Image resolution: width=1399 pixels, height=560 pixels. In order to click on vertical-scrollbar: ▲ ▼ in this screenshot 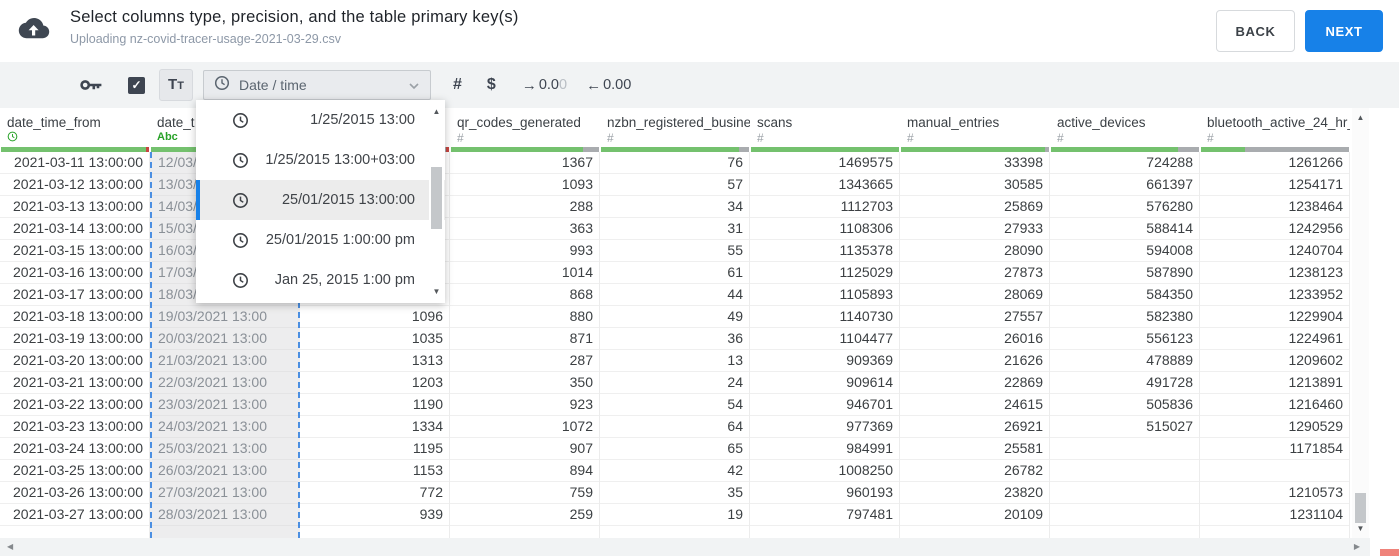, I will do `click(1360, 323)`.